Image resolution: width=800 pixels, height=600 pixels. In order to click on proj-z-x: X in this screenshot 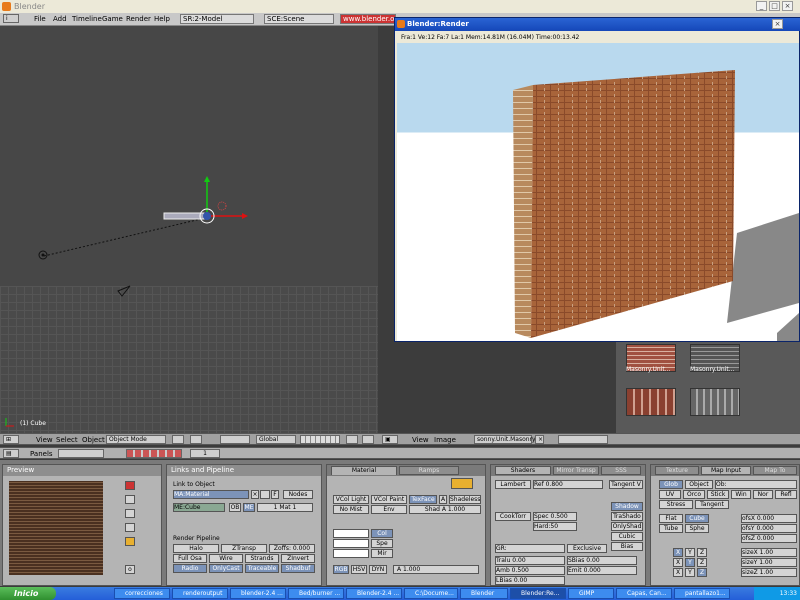, I will do `click(678, 572)`.